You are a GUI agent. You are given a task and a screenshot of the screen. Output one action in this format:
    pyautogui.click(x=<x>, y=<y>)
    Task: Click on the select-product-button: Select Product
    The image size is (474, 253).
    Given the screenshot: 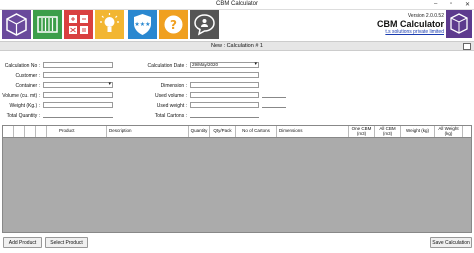 What is the action you would take?
    pyautogui.click(x=66, y=242)
    